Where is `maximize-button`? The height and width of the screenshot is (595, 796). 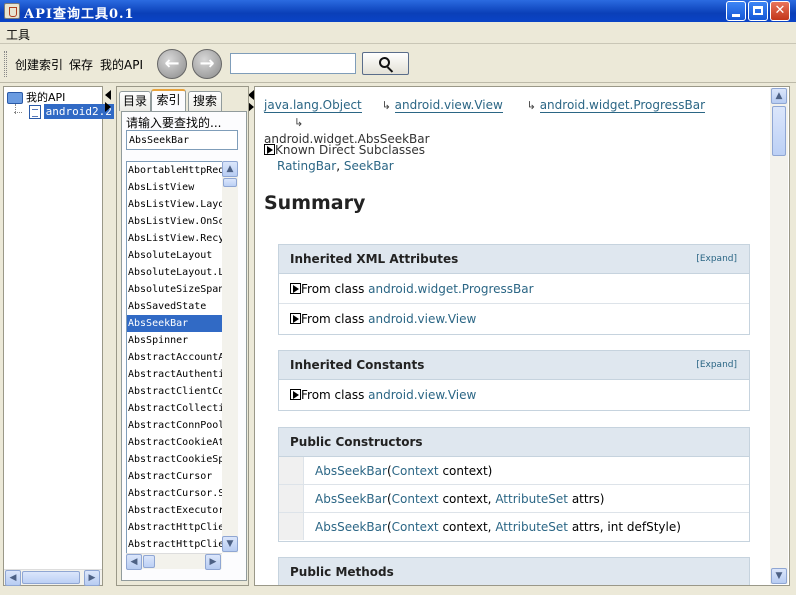
maximize-button is located at coordinates (758, 11).